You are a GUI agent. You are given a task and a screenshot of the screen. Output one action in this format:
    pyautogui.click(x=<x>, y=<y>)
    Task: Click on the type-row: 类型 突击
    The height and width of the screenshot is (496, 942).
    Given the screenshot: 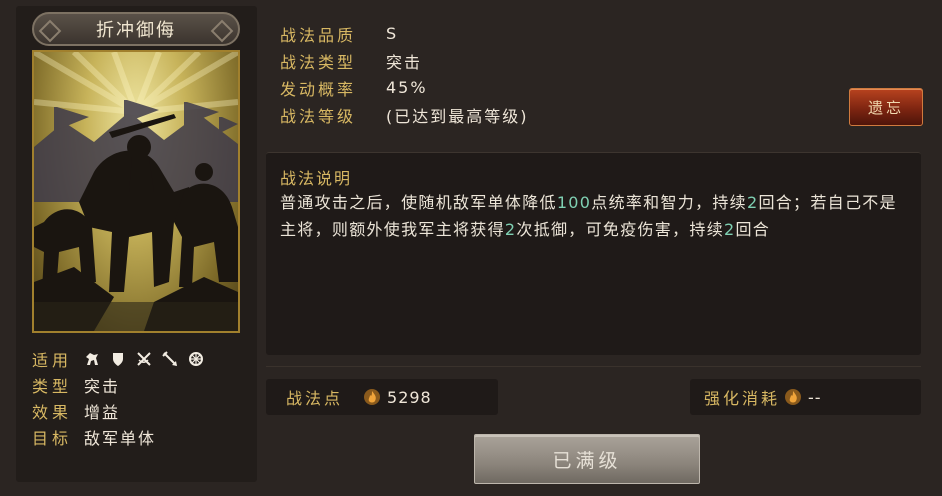 What is the action you would take?
    pyautogui.click(x=118, y=385)
    